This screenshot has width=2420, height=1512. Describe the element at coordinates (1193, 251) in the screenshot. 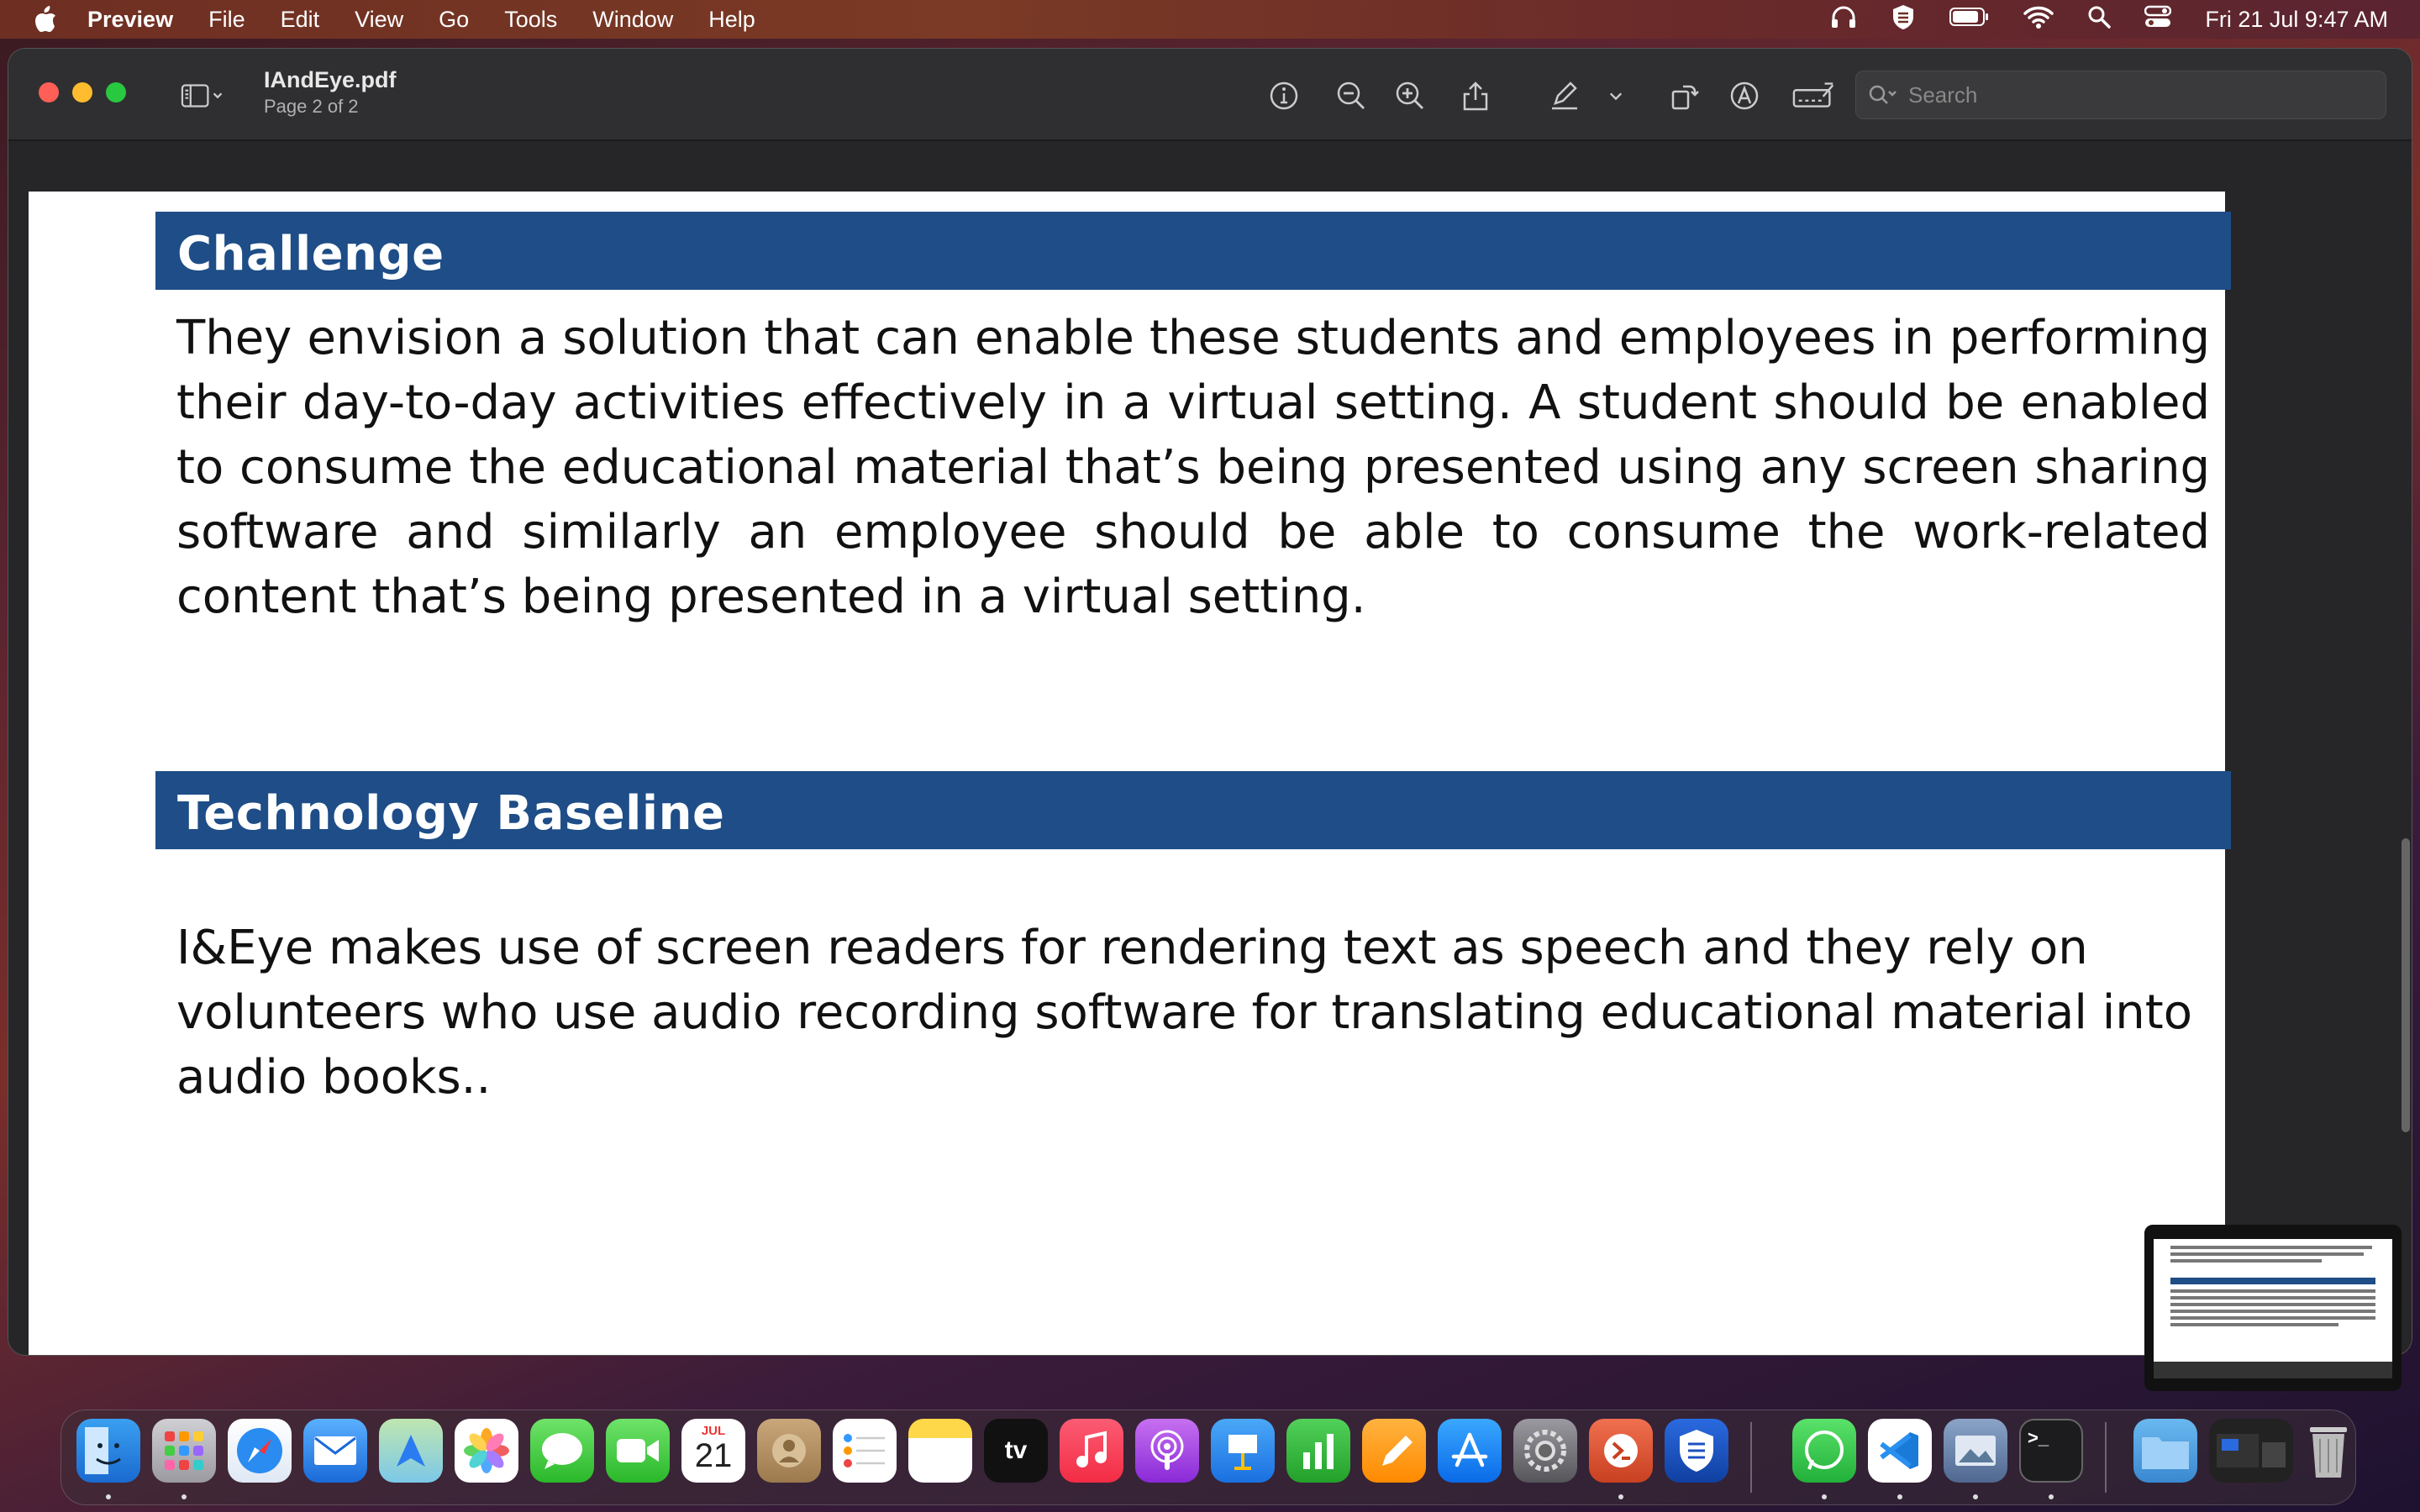

I see `section-header-challenge: Challenge` at that location.